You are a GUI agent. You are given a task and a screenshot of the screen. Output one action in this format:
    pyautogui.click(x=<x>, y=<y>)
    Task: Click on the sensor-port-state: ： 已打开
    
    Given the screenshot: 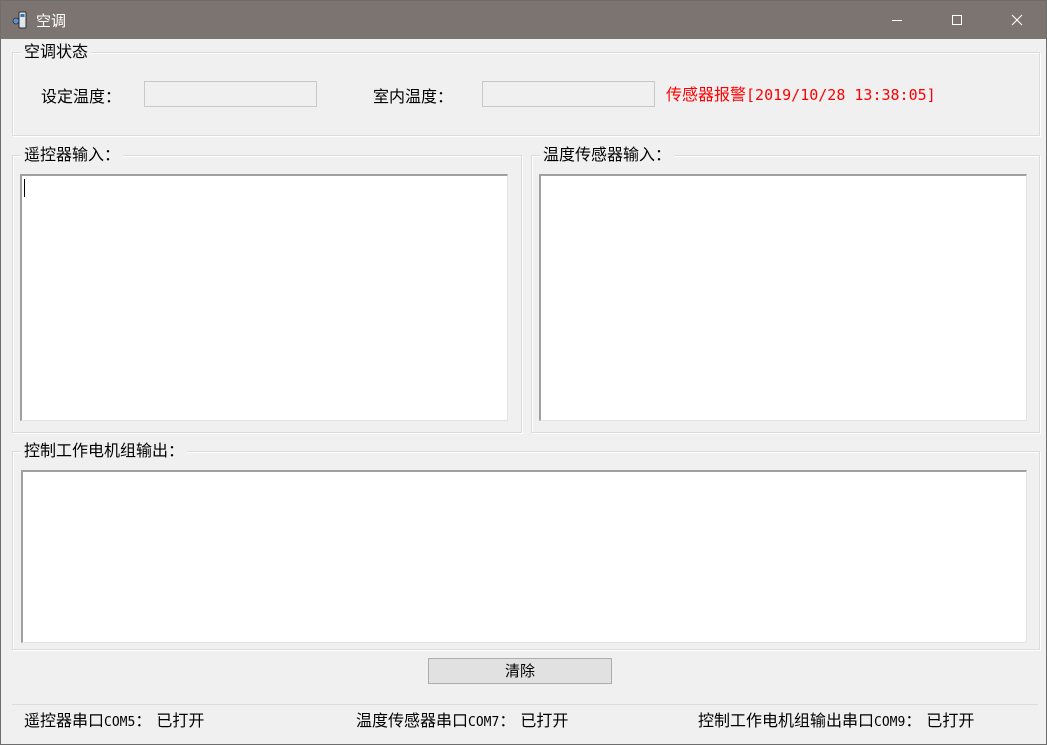 What is the action you would take?
    pyautogui.click(x=534, y=720)
    